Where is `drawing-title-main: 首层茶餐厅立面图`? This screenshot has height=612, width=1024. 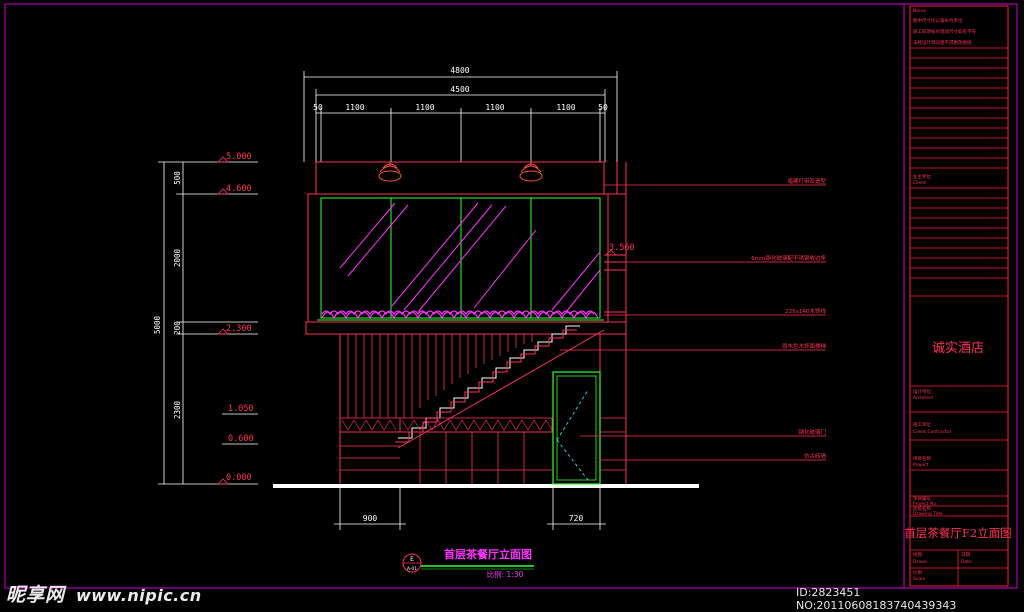
drawing-title-main: 首层茶餐厅立面图 is located at coordinates (488, 554).